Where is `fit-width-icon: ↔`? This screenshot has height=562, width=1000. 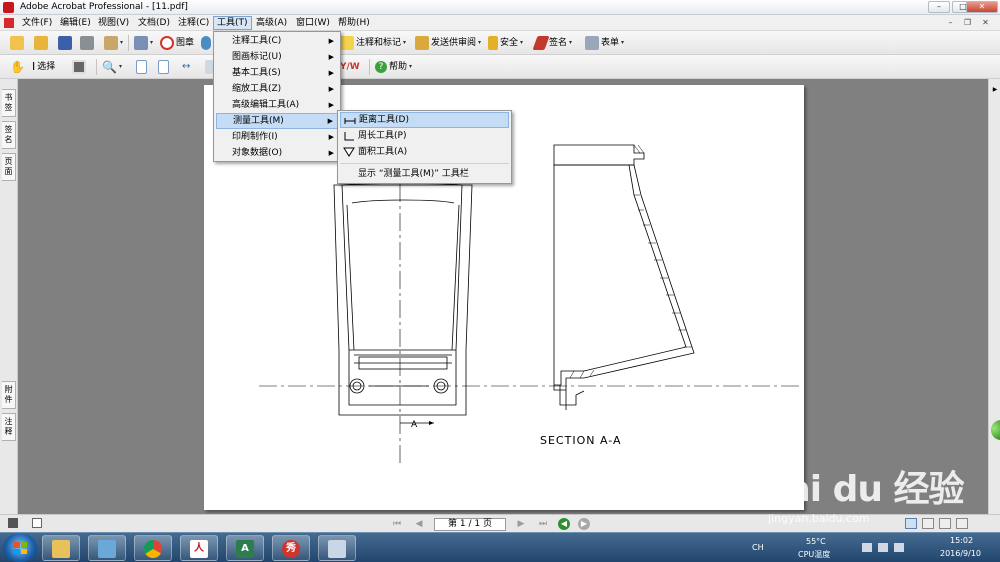 fit-width-icon: ↔ is located at coordinates (186, 67).